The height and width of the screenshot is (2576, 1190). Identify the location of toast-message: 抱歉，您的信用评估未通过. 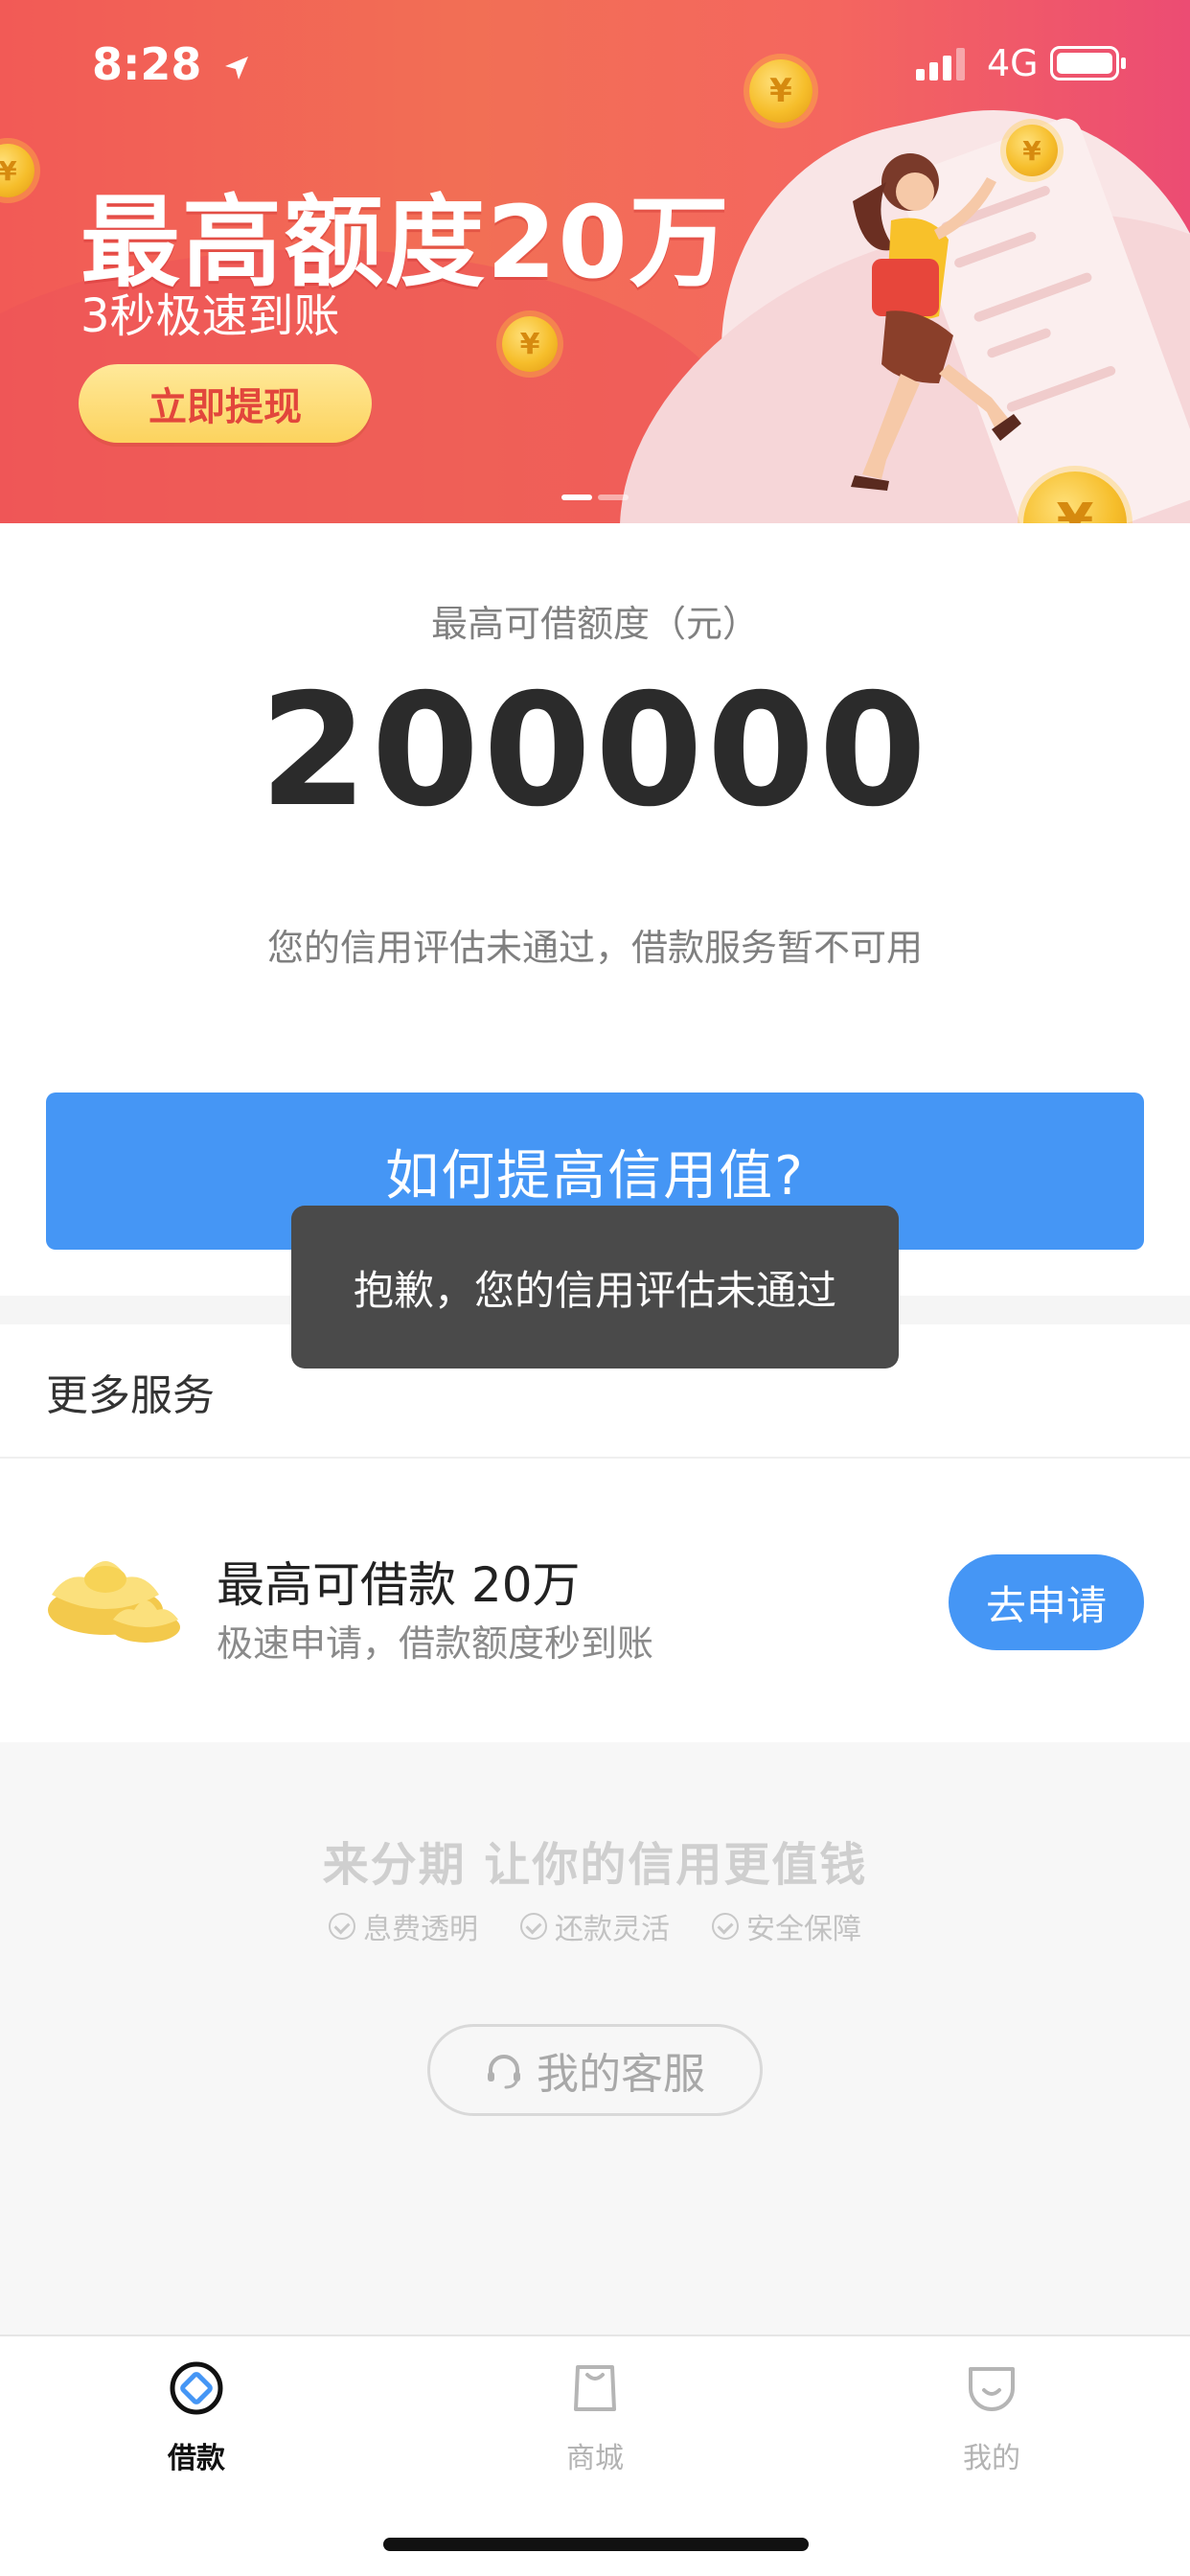
(595, 1287).